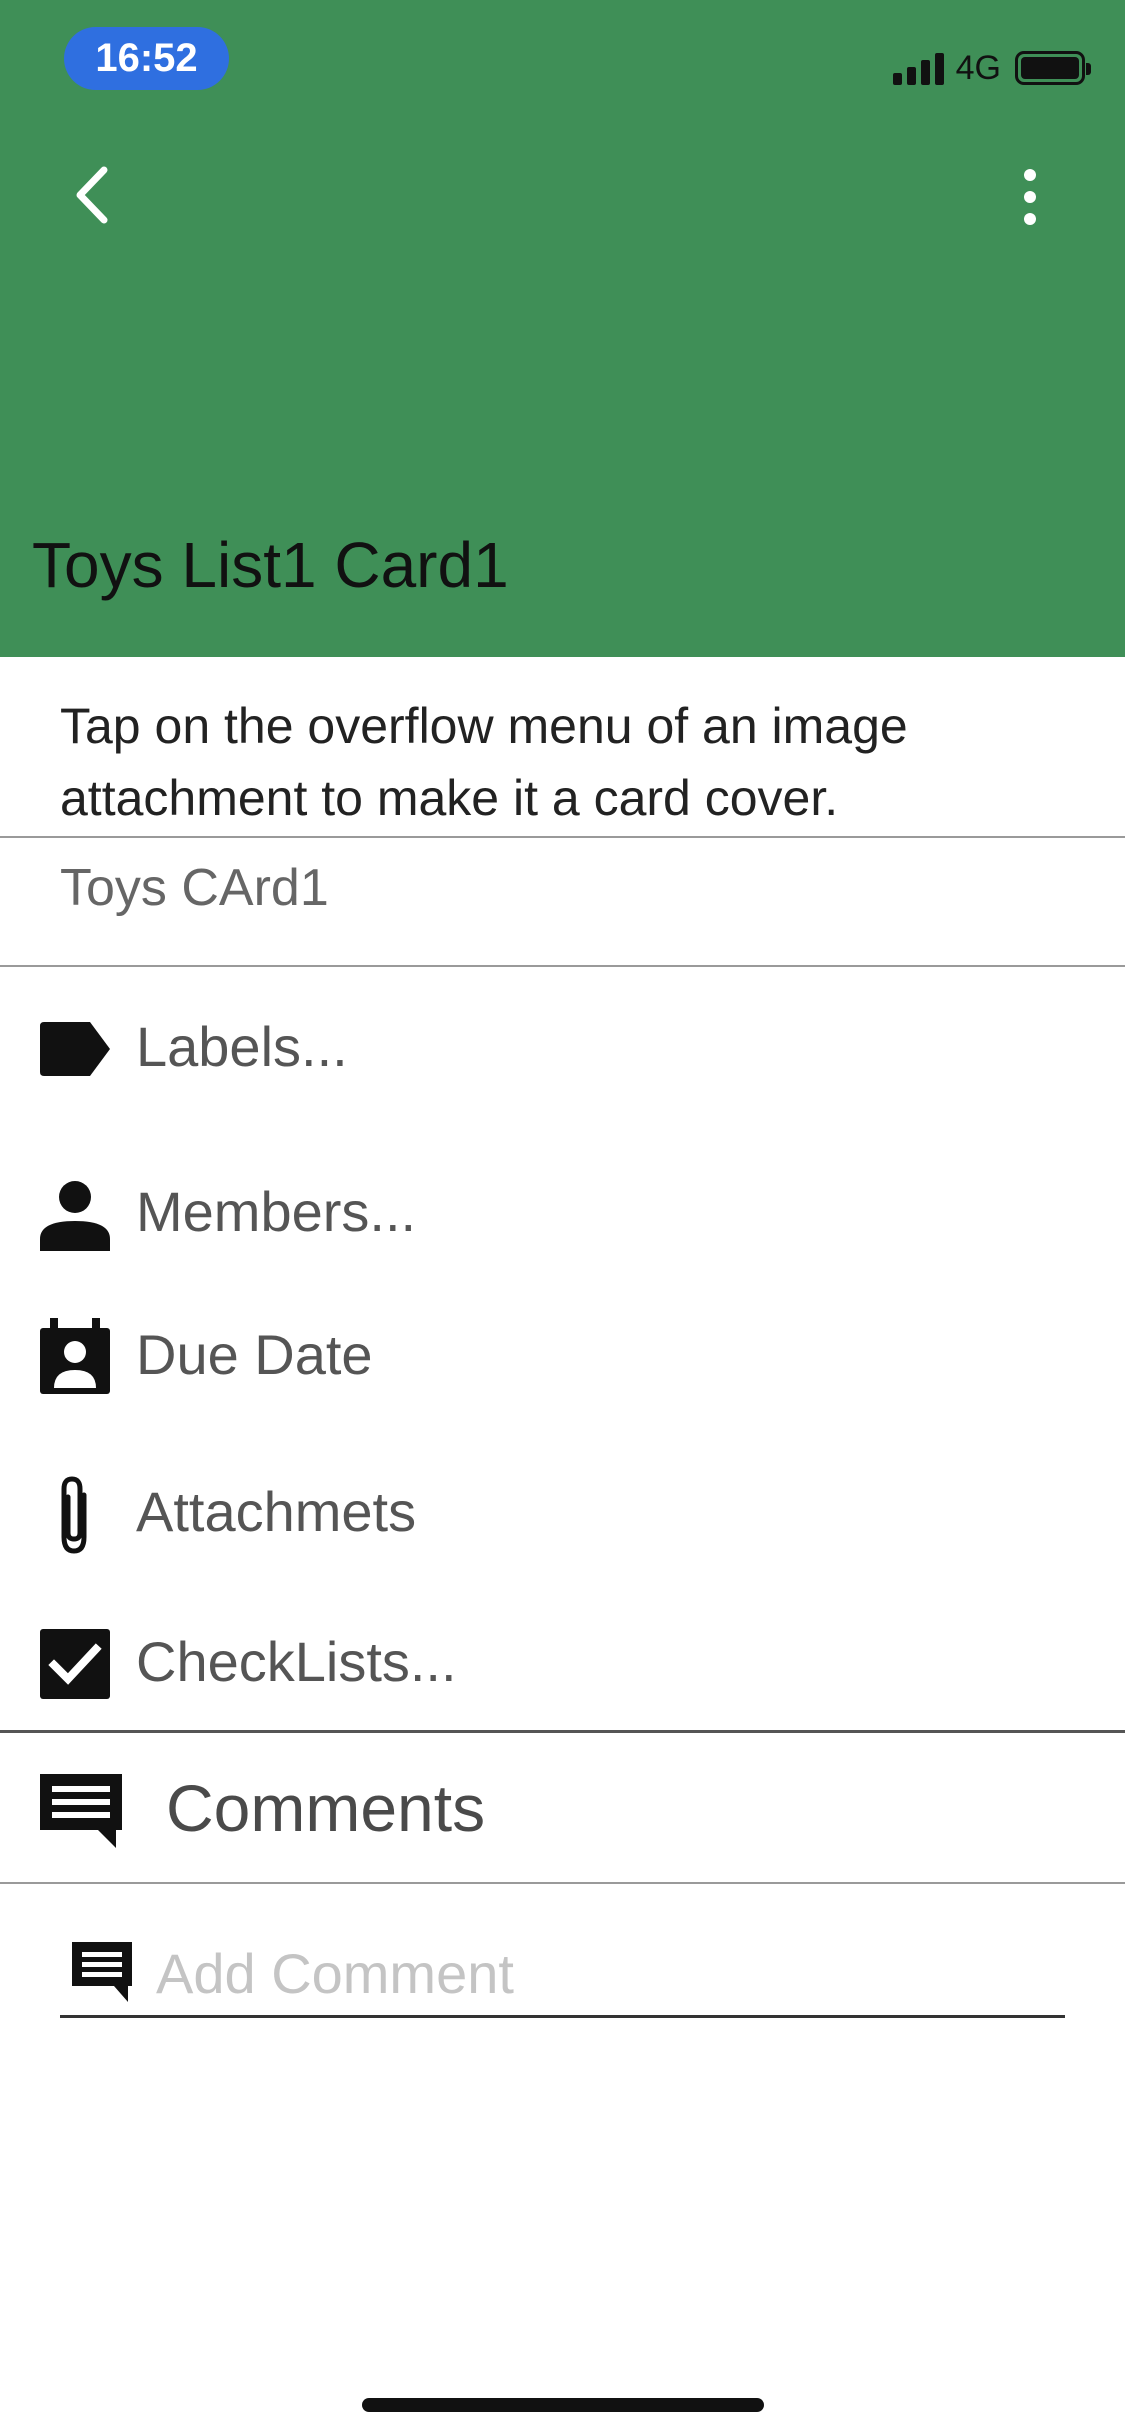  I want to click on add-comment-input, so click(596, 1973).